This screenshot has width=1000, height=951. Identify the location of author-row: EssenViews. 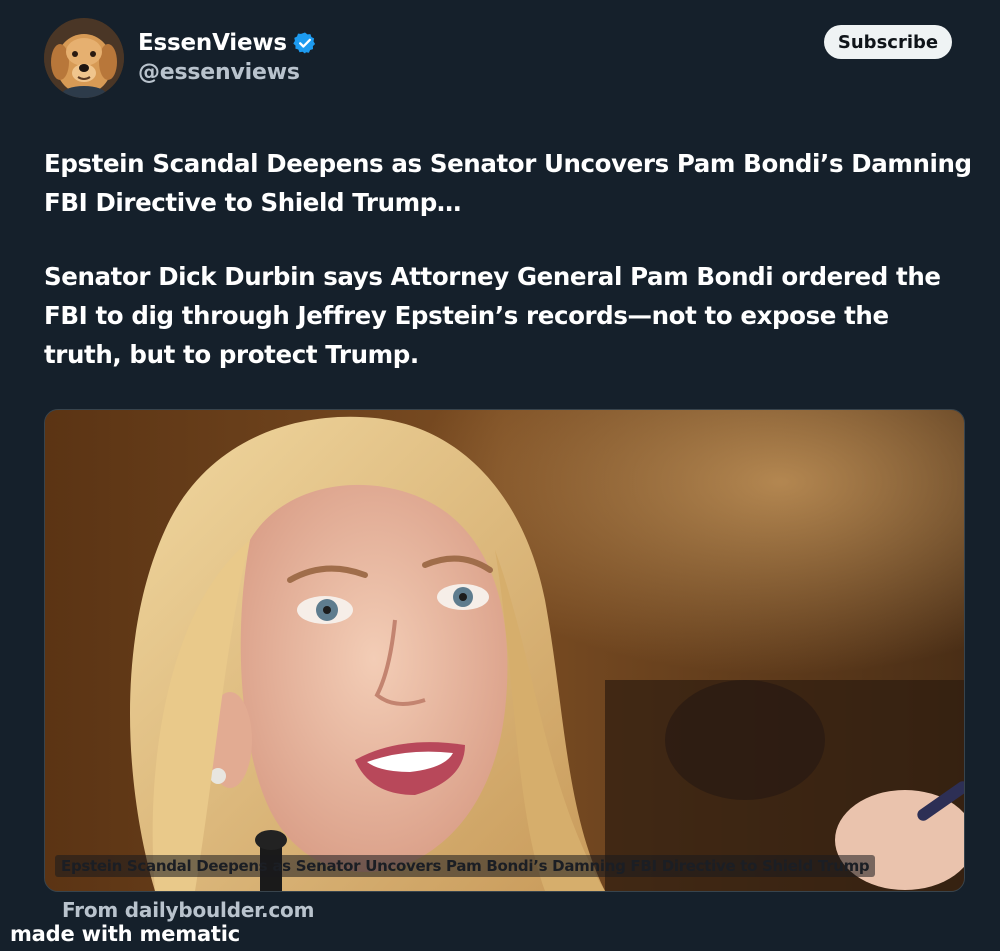
(227, 43).